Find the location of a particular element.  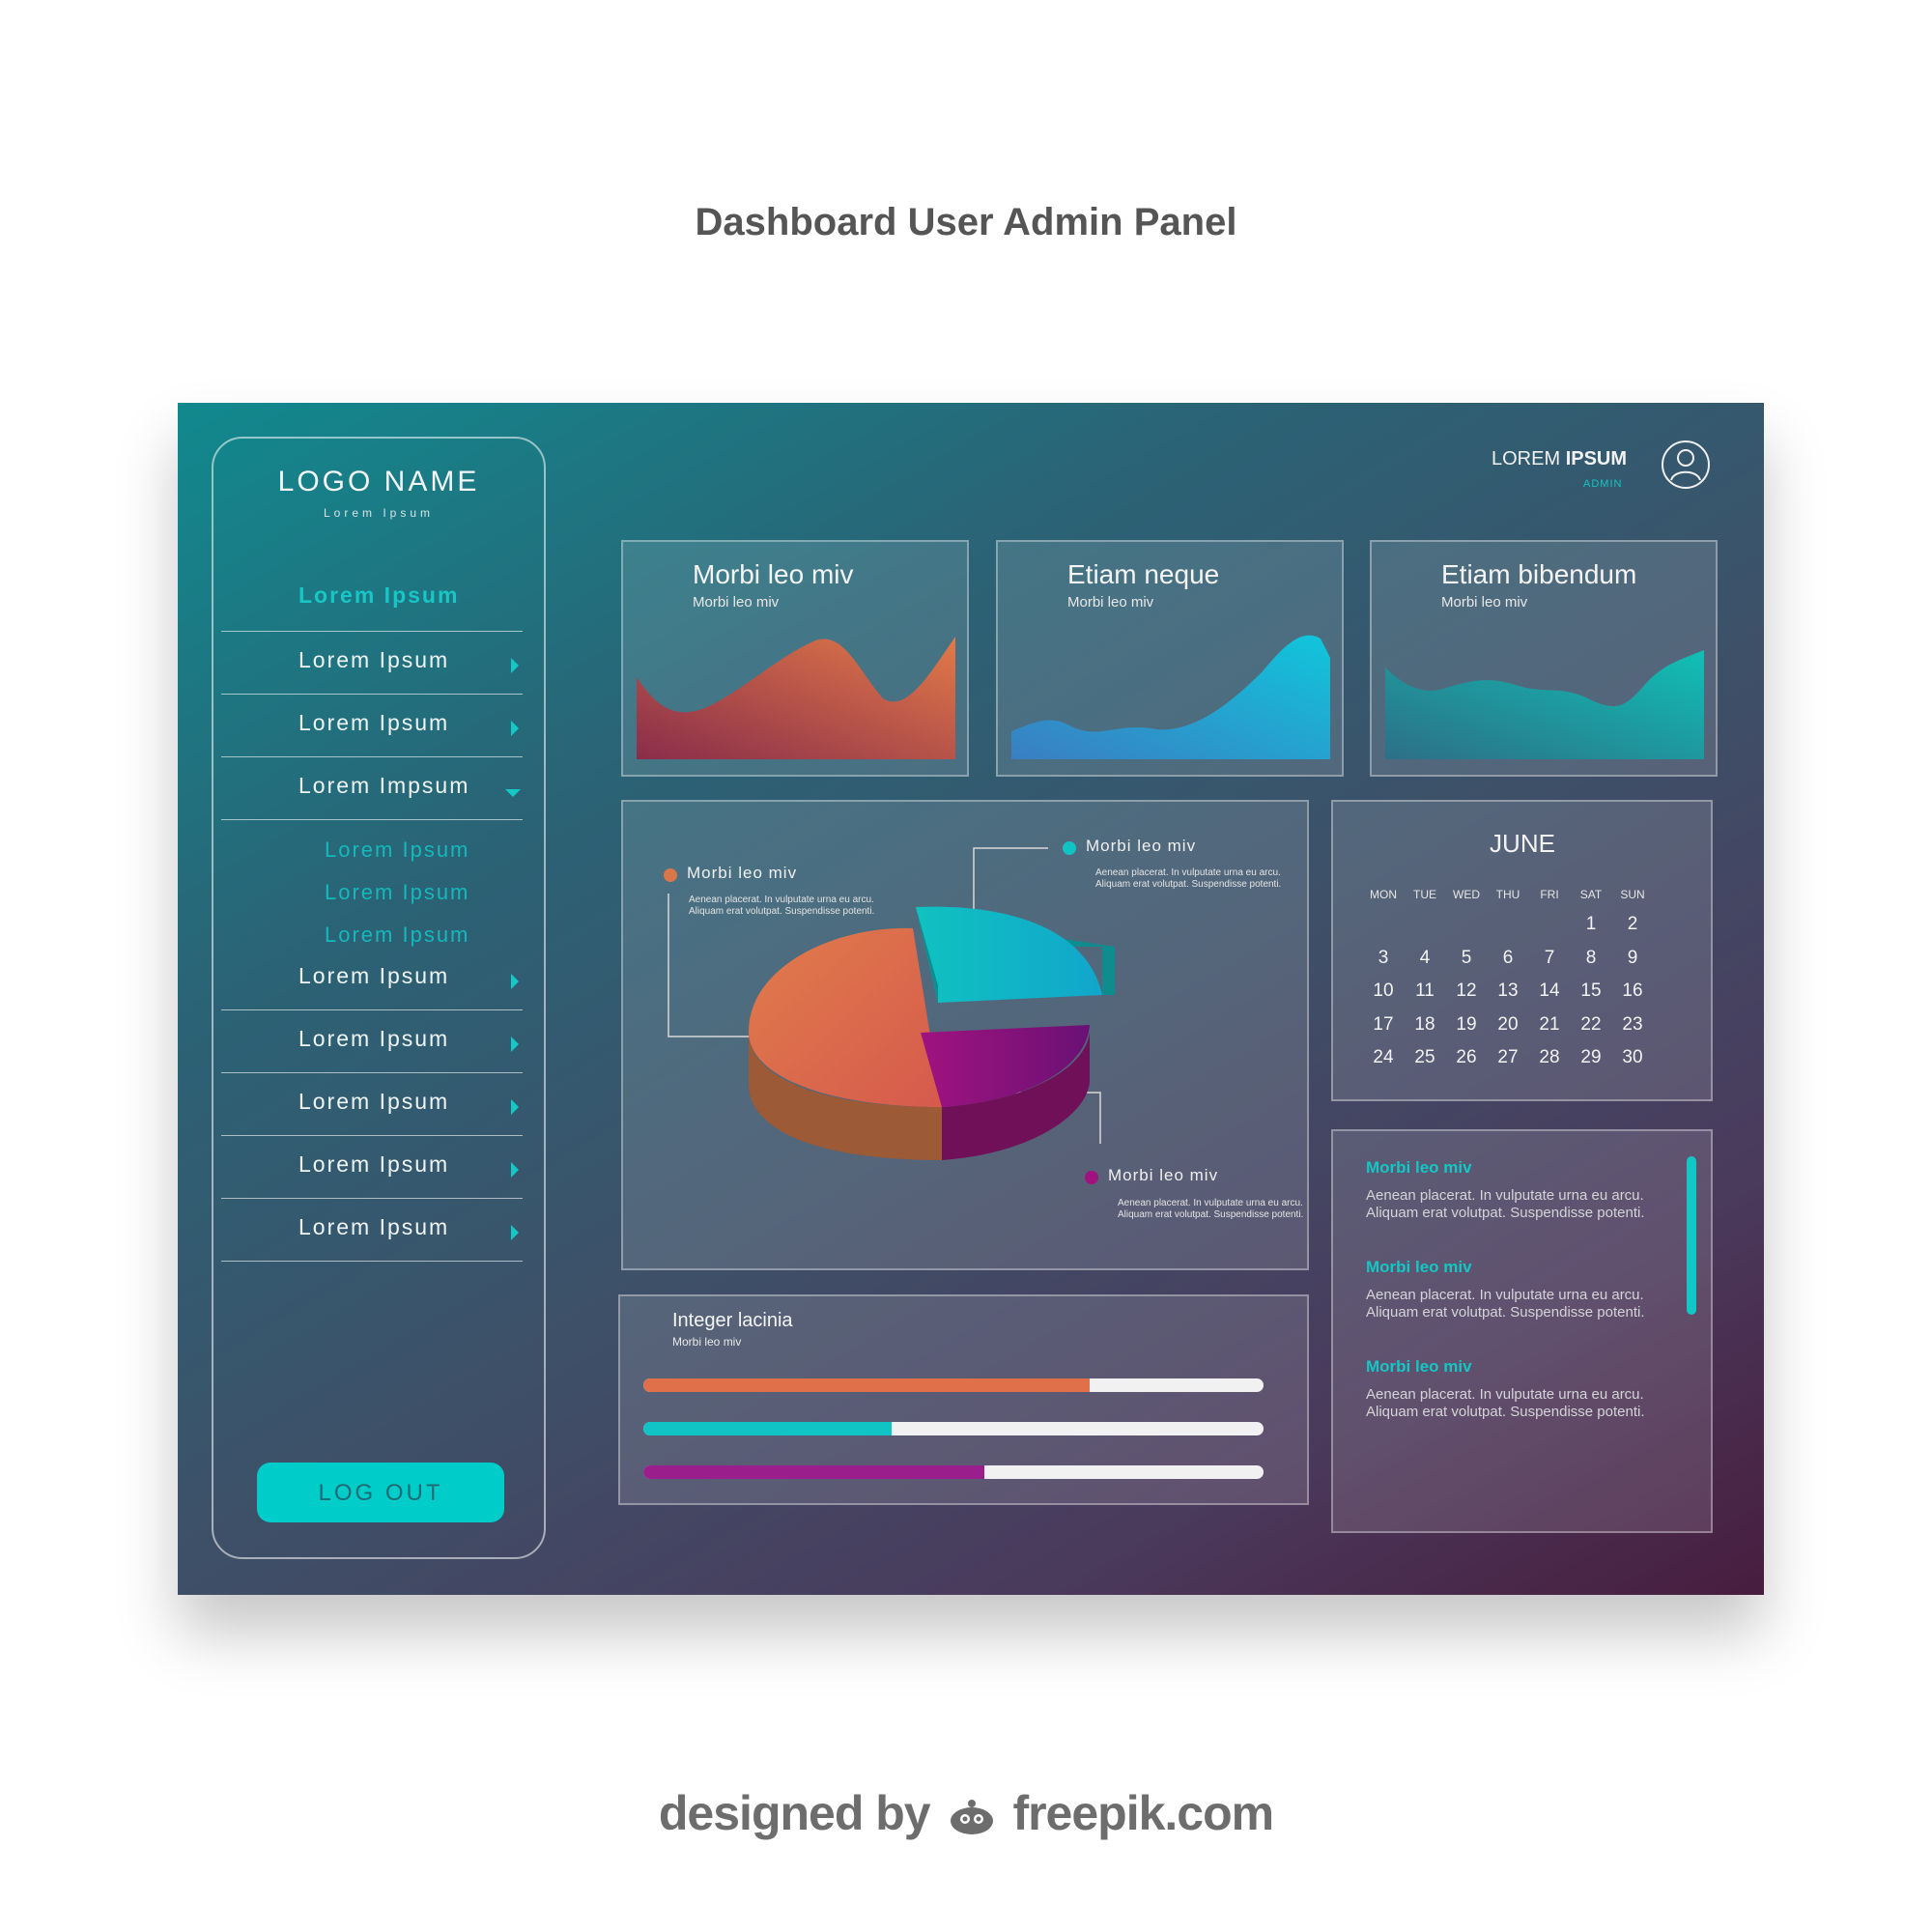

logo-subtitle: Lorem Ipsum is located at coordinates (379, 513).